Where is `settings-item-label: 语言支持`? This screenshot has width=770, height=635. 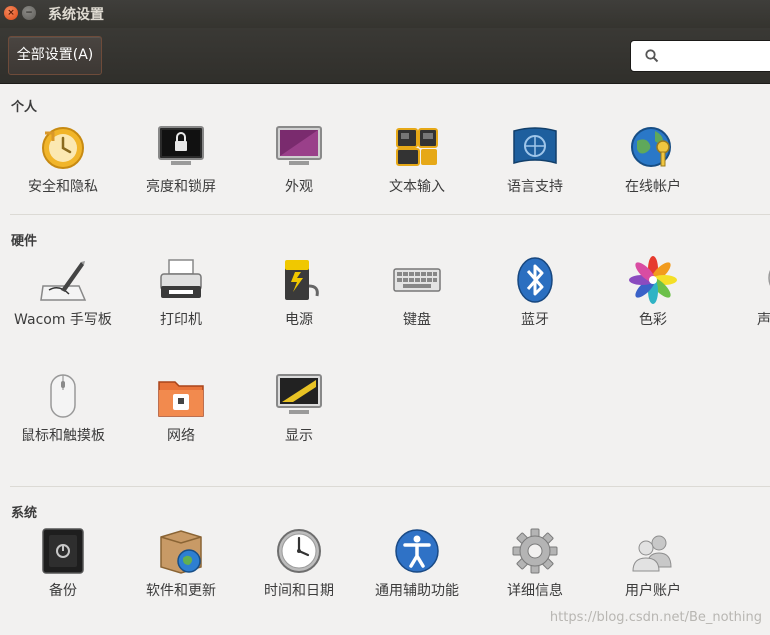
settings-item-label: 语言支持 is located at coordinates (535, 187).